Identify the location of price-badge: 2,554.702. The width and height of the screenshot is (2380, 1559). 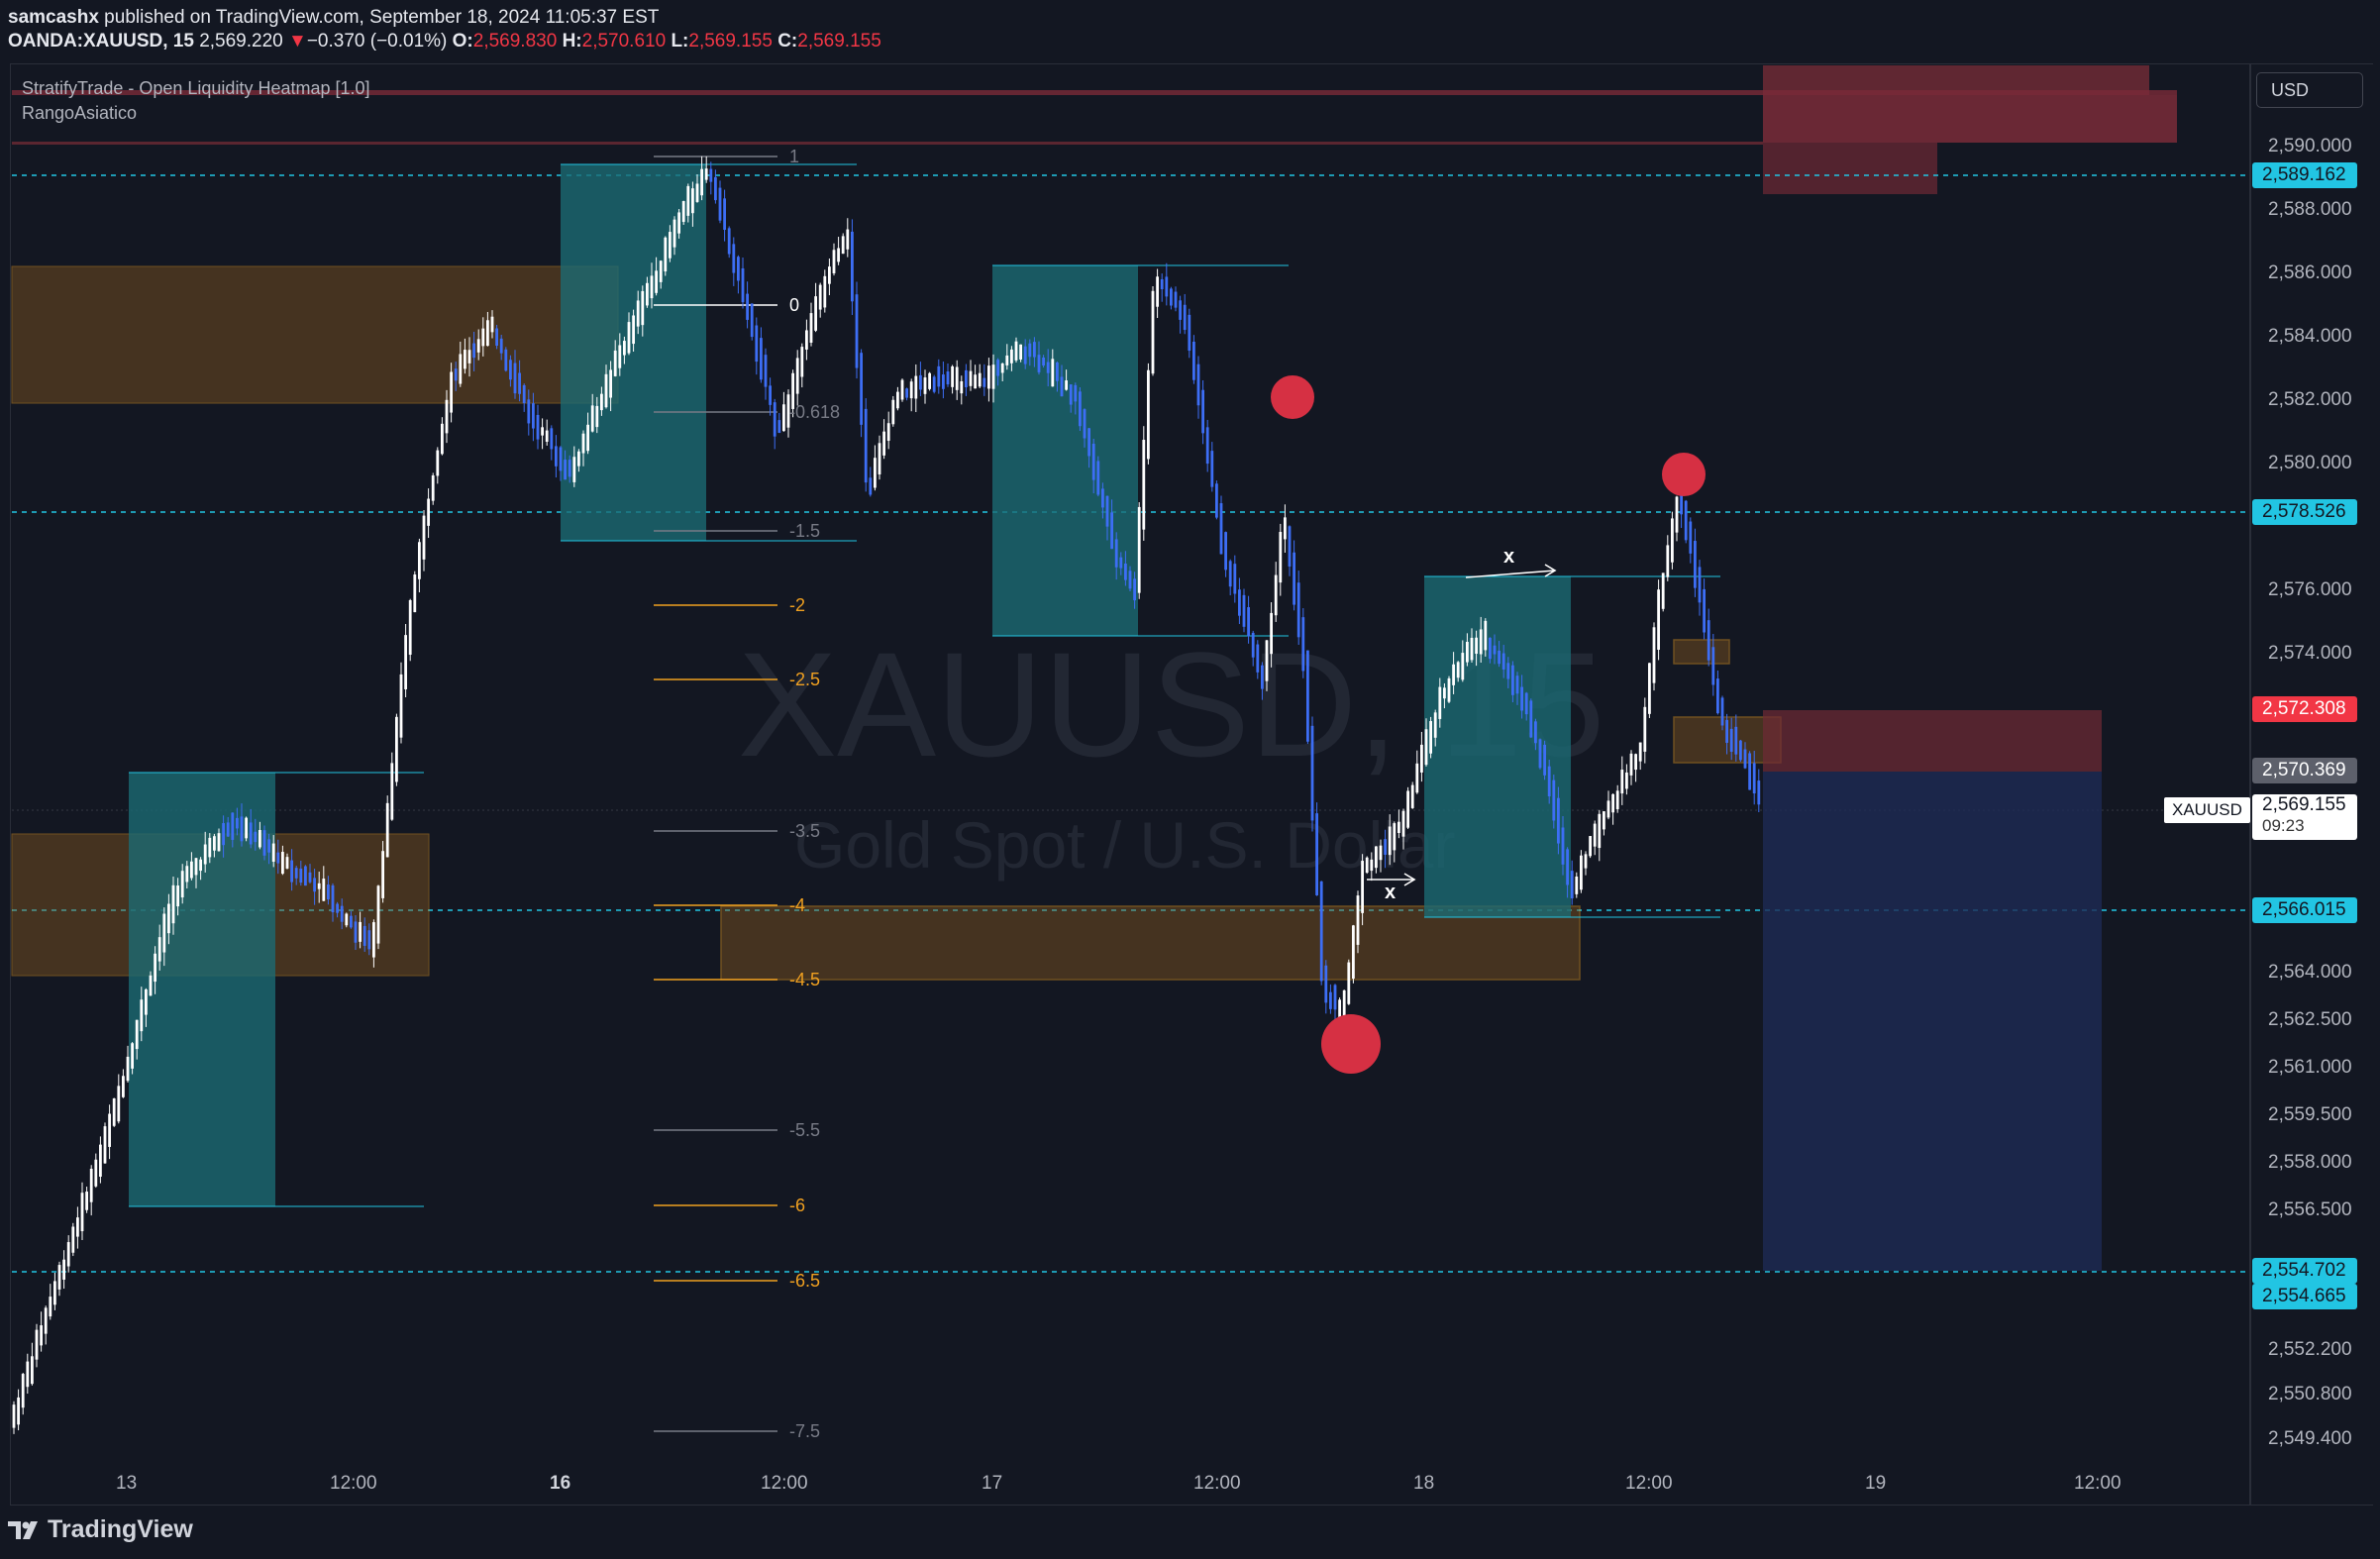
(2304, 1271).